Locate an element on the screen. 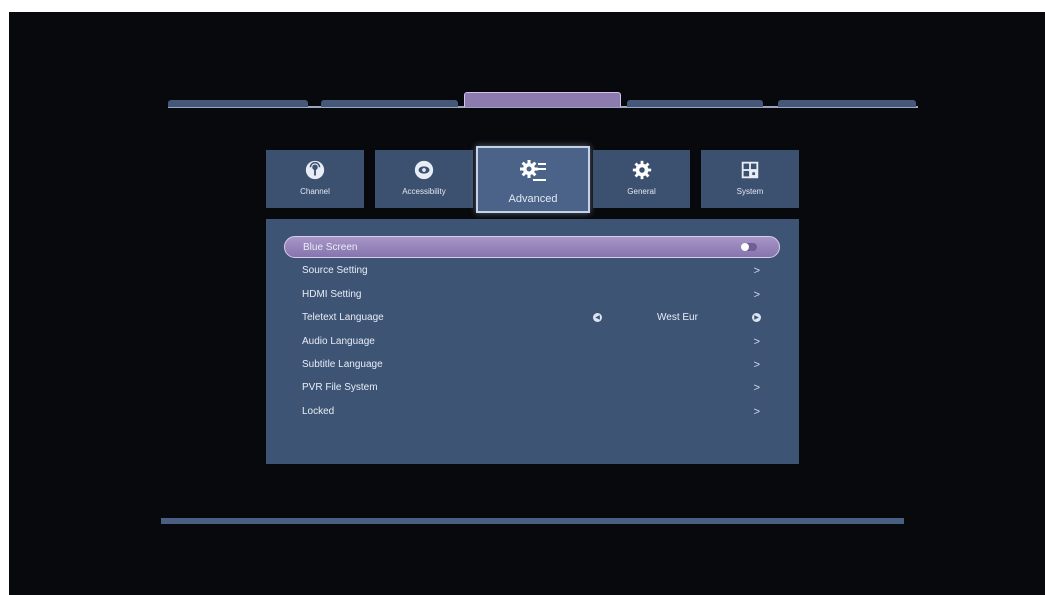 This screenshot has height=595, width=1045. blue-screen-toggle is located at coordinates (749, 247).